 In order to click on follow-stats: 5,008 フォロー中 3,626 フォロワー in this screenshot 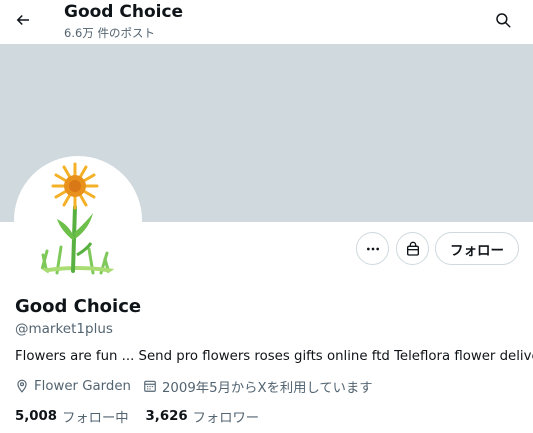, I will do `click(137, 416)`.